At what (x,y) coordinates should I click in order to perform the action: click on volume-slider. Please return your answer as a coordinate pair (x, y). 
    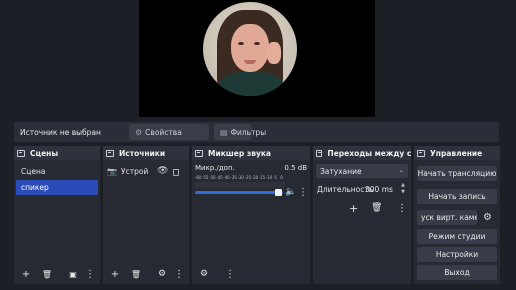
    Looking at the image, I should click on (239, 192).